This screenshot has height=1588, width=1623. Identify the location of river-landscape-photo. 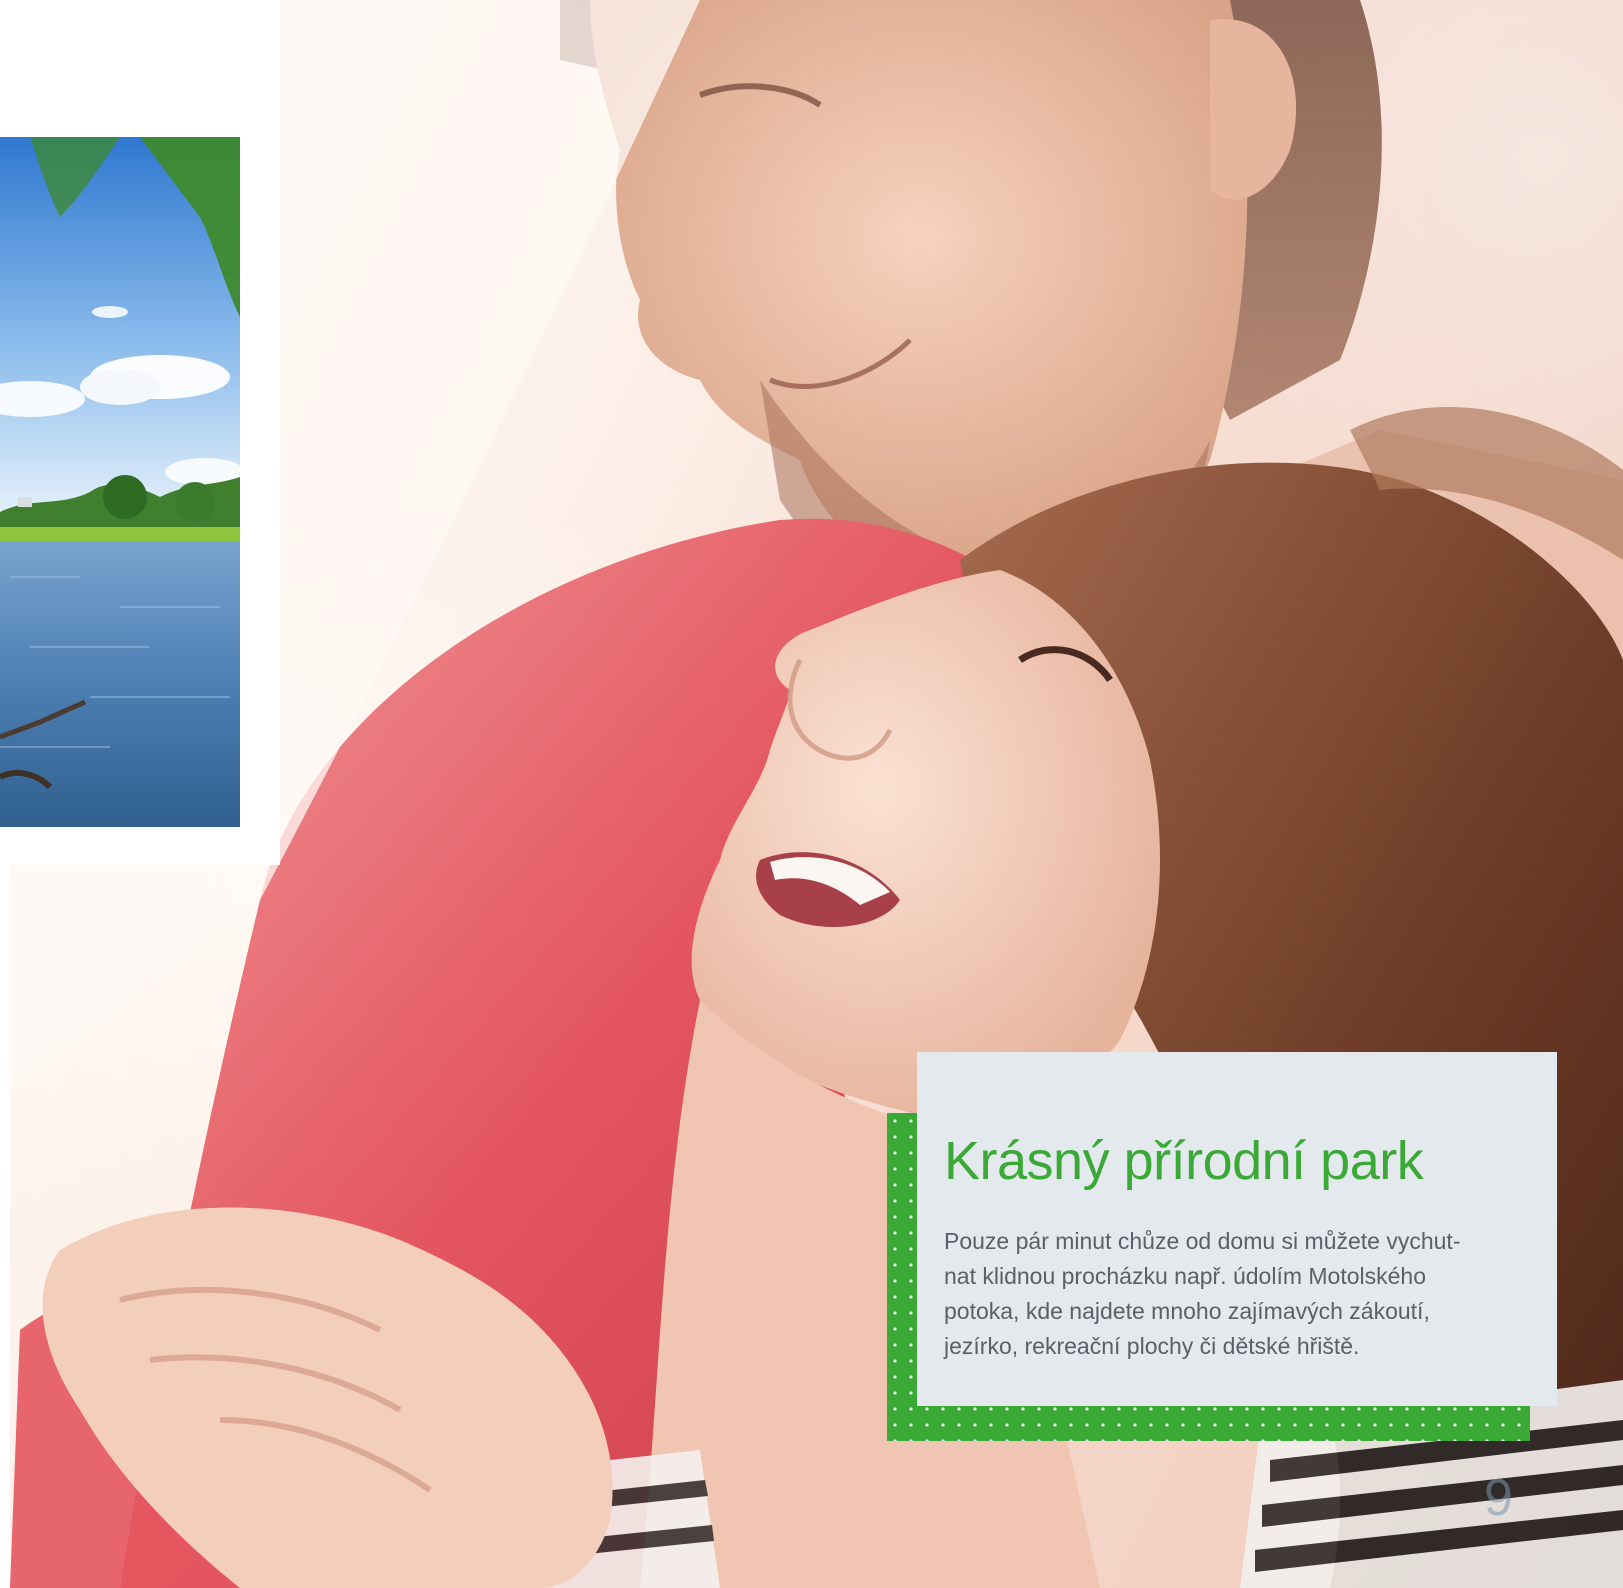
(120, 482).